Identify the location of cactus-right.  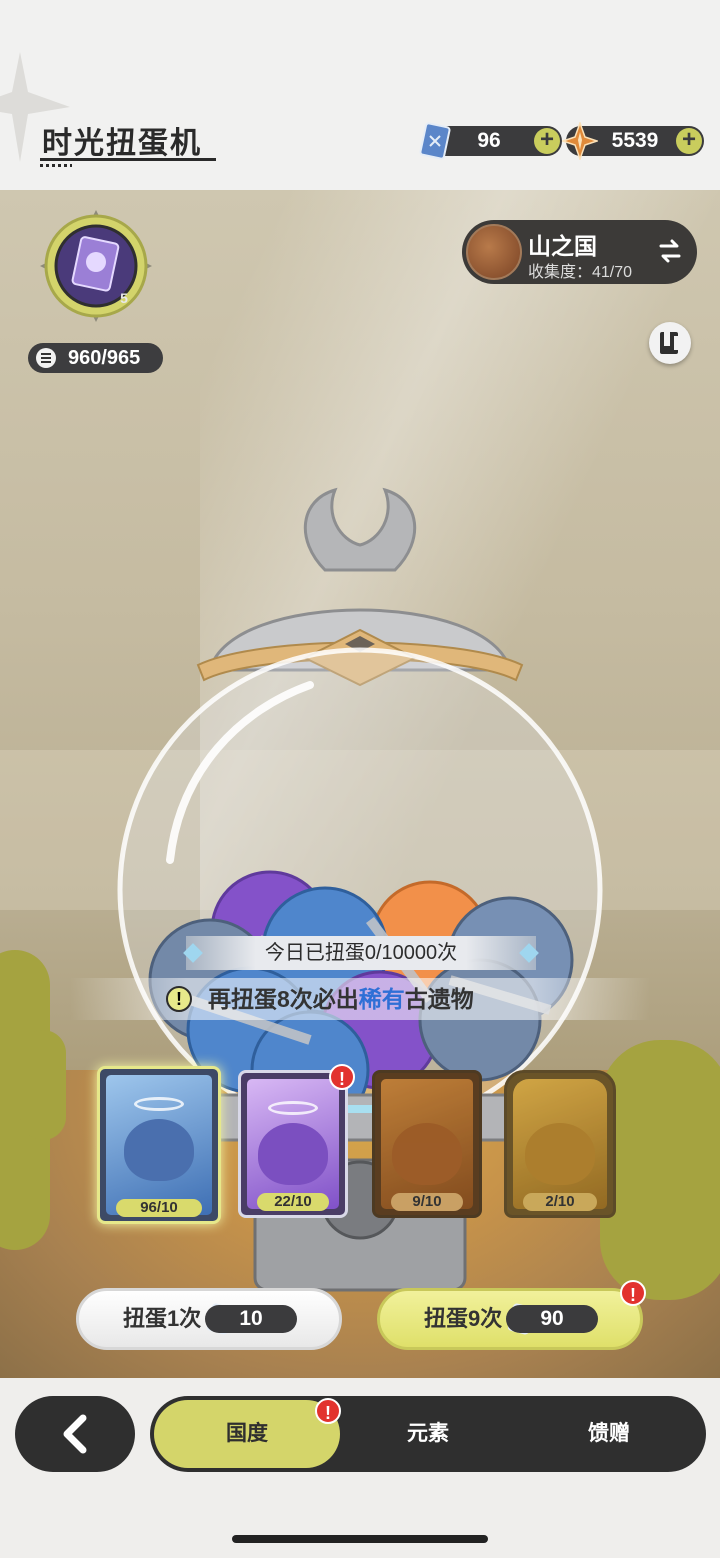
(660, 1170).